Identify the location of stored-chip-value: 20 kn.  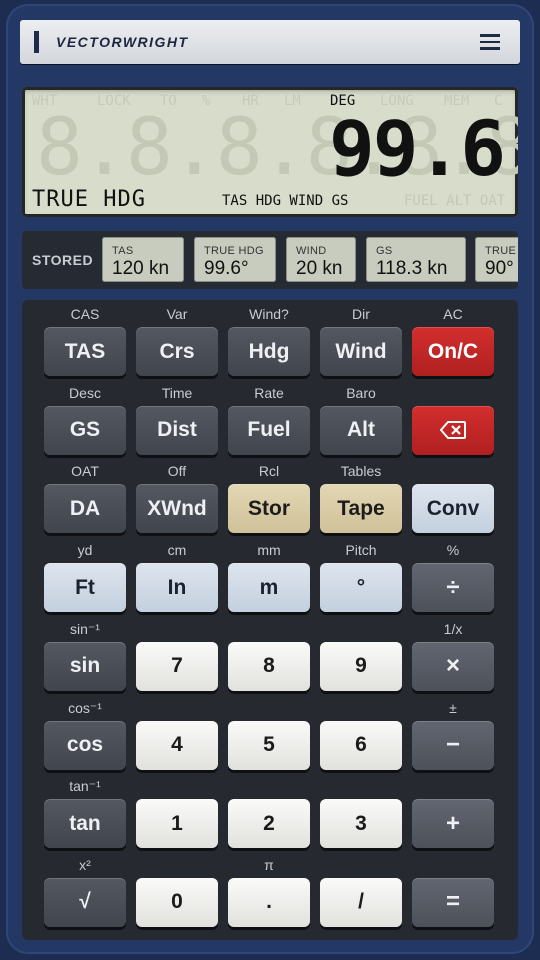
(319, 268).